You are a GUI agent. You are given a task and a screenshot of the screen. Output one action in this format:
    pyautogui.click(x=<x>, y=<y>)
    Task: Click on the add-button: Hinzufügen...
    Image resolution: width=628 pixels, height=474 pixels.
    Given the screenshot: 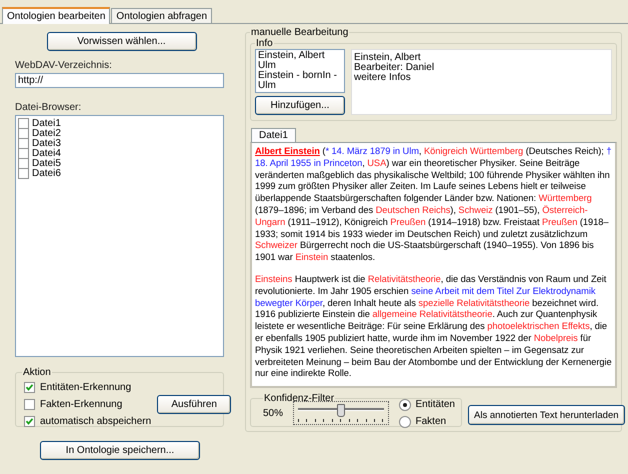 What is the action you would take?
    pyautogui.click(x=300, y=105)
    